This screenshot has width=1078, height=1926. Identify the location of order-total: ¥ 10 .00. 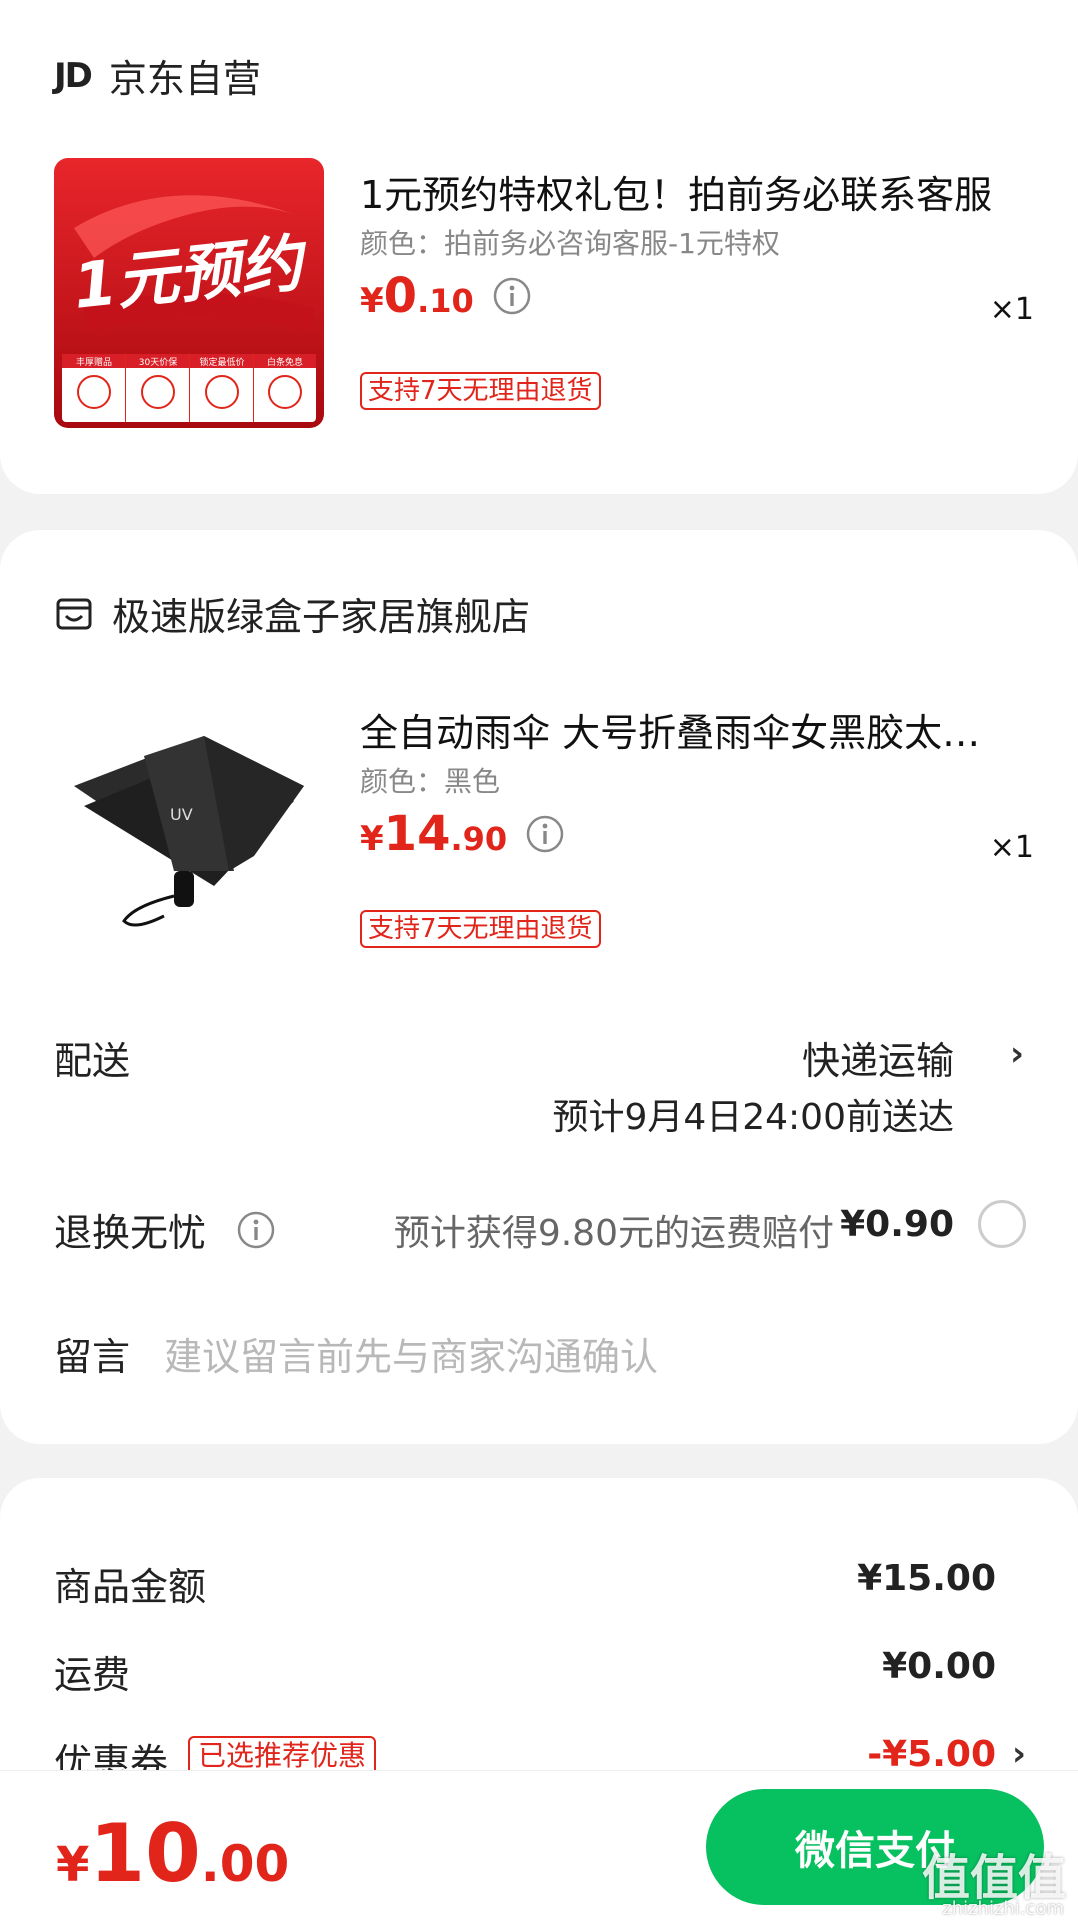
(172, 1853).